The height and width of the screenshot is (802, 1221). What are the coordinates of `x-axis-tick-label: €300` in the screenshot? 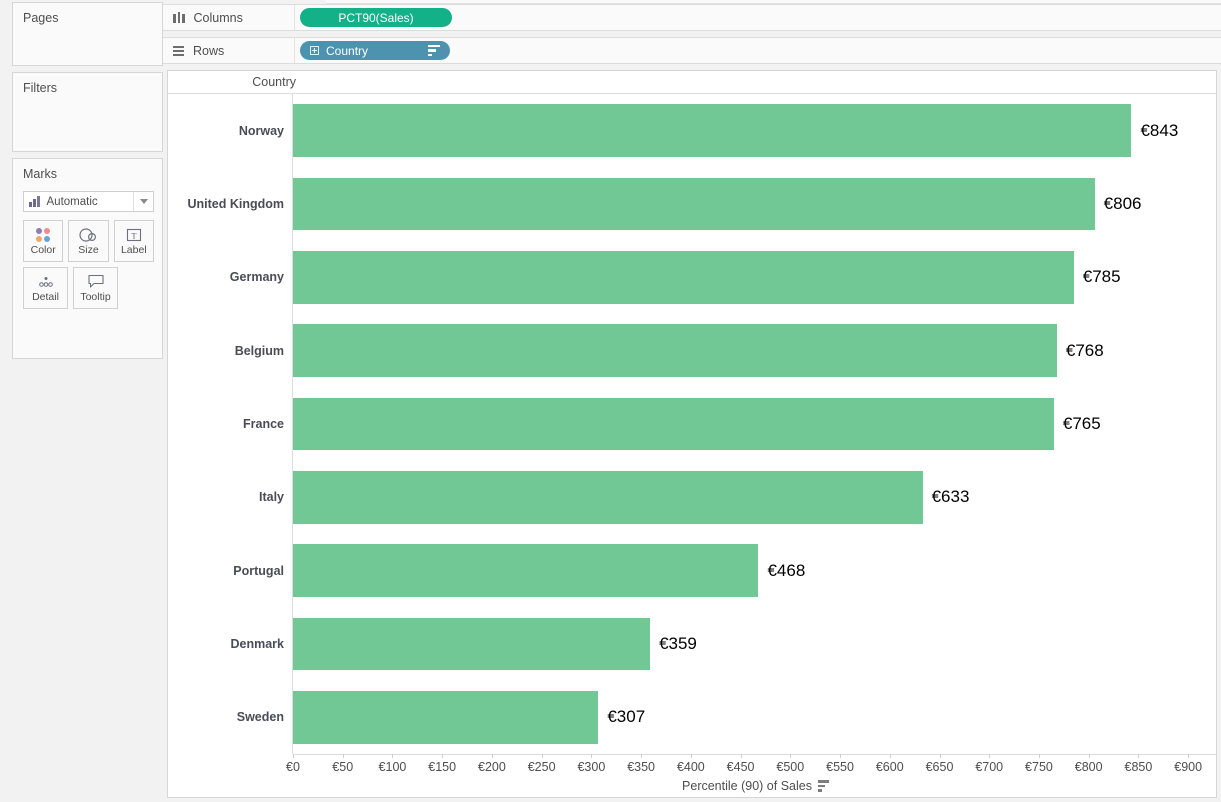 It's located at (591, 767).